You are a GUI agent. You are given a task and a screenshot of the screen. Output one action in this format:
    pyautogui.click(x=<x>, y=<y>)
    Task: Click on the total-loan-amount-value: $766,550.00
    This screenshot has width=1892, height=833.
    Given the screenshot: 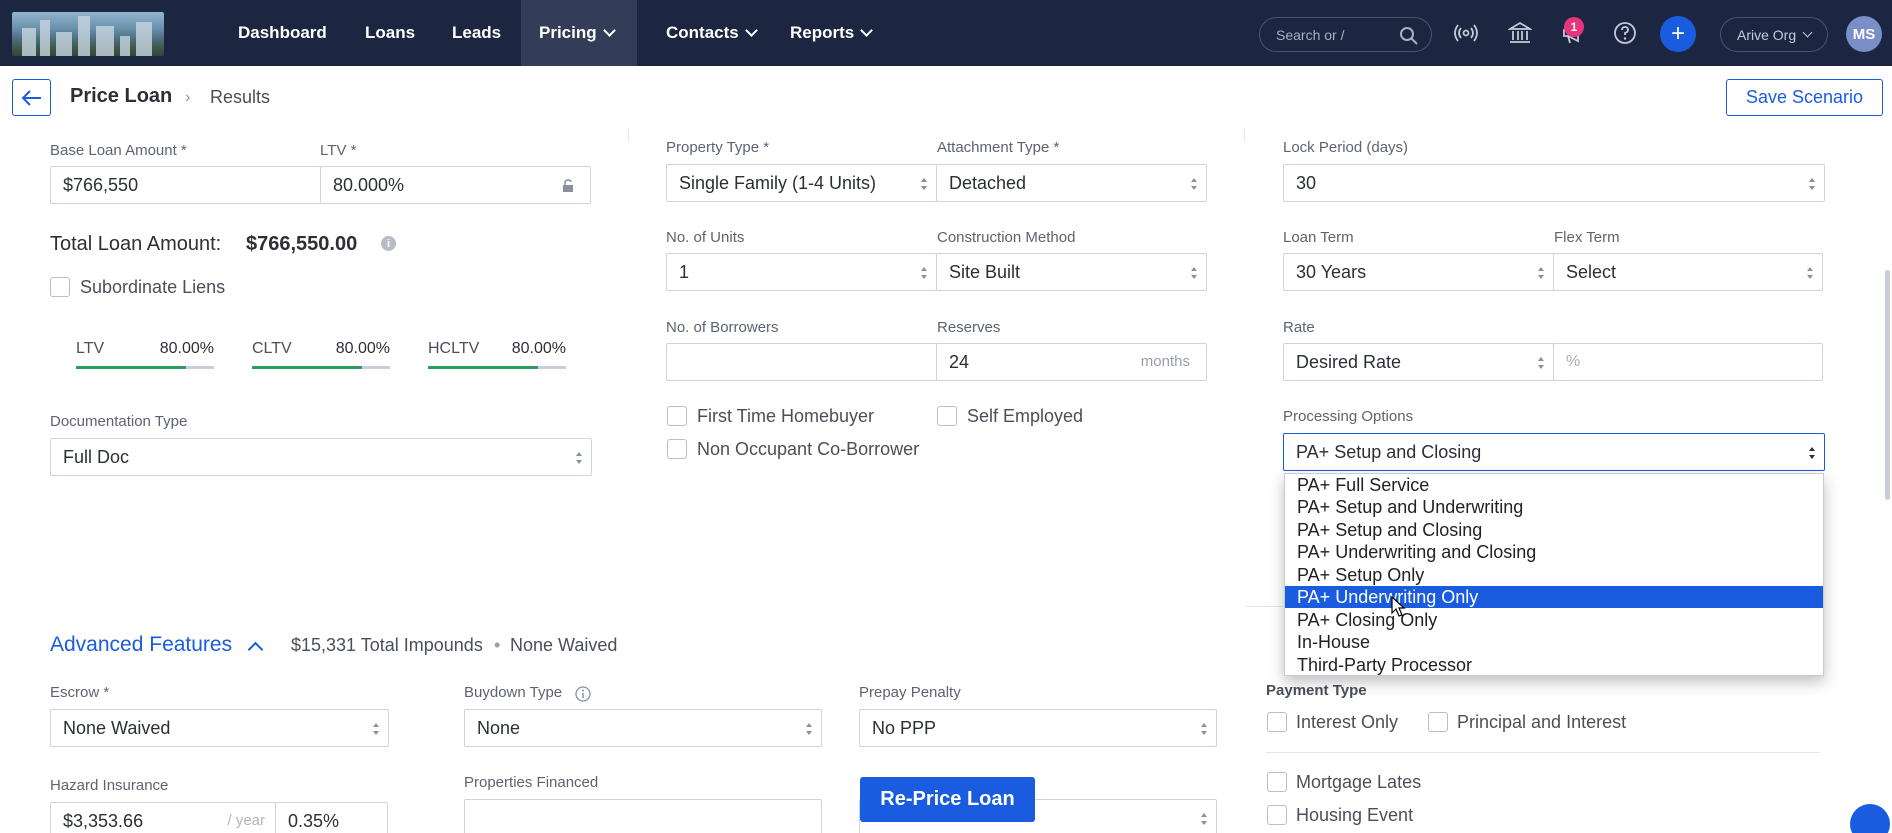 What is the action you would take?
    pyautogui.click(x=302, y=244)
    